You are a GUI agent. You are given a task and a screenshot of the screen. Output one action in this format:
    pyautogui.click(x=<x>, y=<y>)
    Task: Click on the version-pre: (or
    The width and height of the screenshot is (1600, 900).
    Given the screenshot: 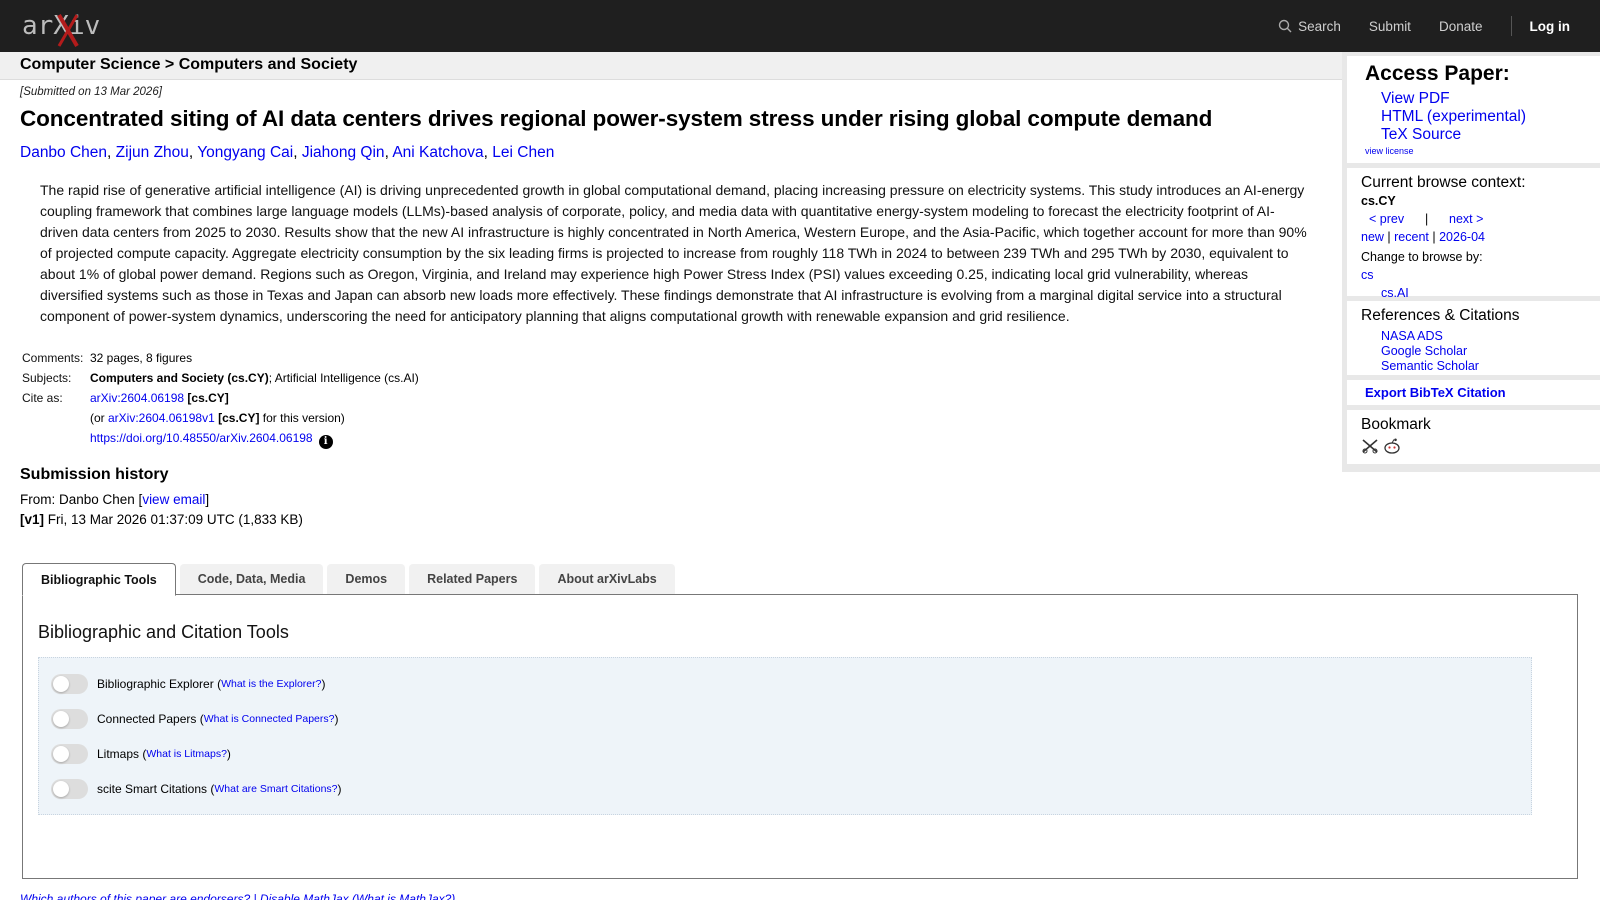 What is the action you would take?
    pyautogui.click(x=99, y=418)
    